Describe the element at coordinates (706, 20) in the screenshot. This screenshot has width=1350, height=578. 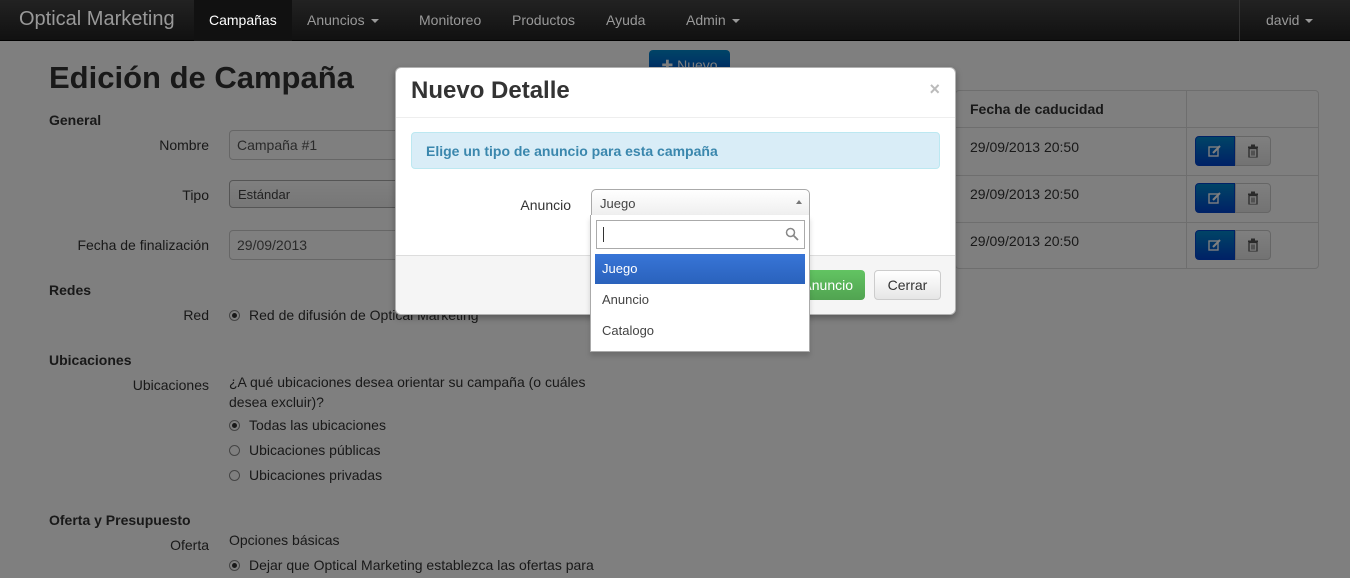
I see `nav-label: Admin` at that location.